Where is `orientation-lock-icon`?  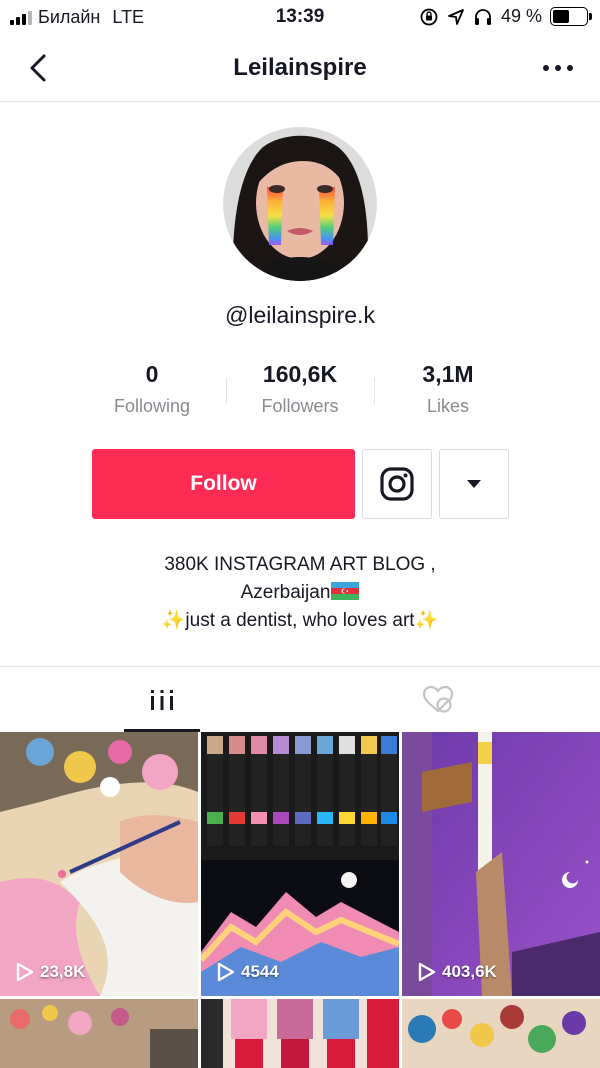
orientation-lock-icon is located at coordinates (429, 16).